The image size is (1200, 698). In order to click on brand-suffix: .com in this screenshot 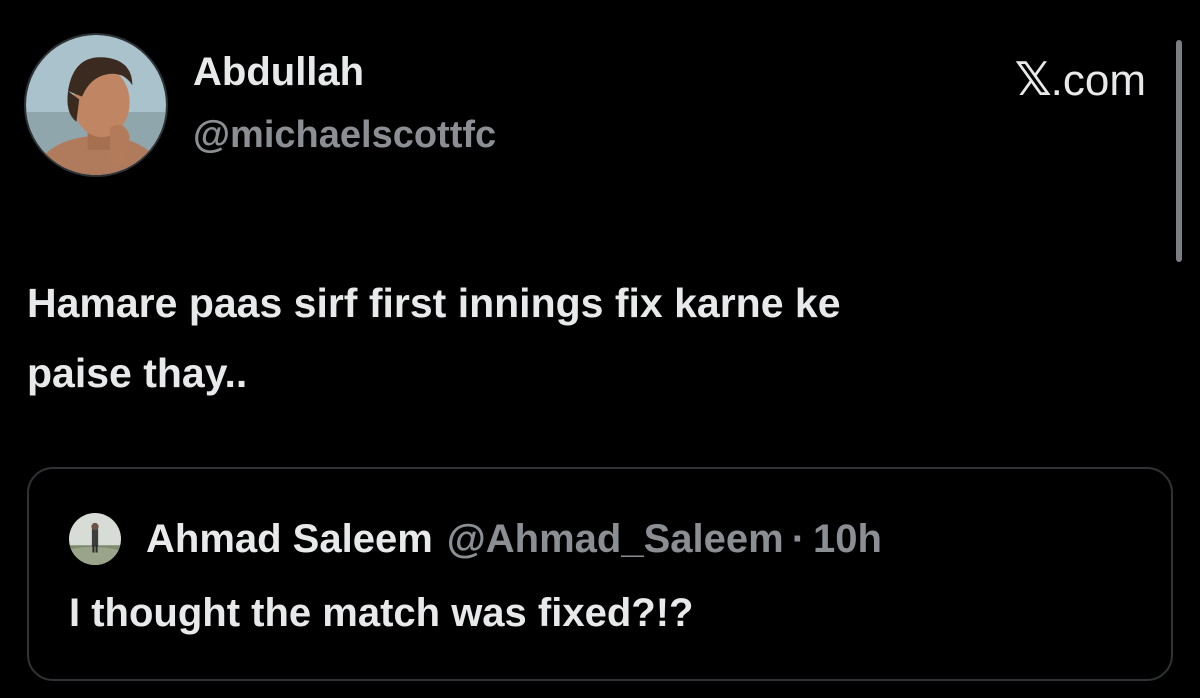, I will do `click(1098, 80)`.